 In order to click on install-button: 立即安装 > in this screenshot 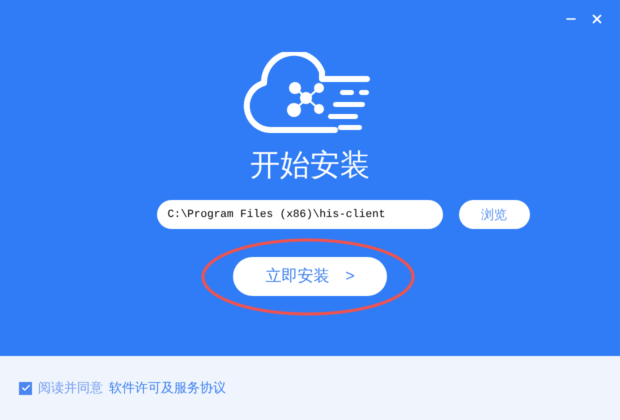, I will do `click(310, 276)`.